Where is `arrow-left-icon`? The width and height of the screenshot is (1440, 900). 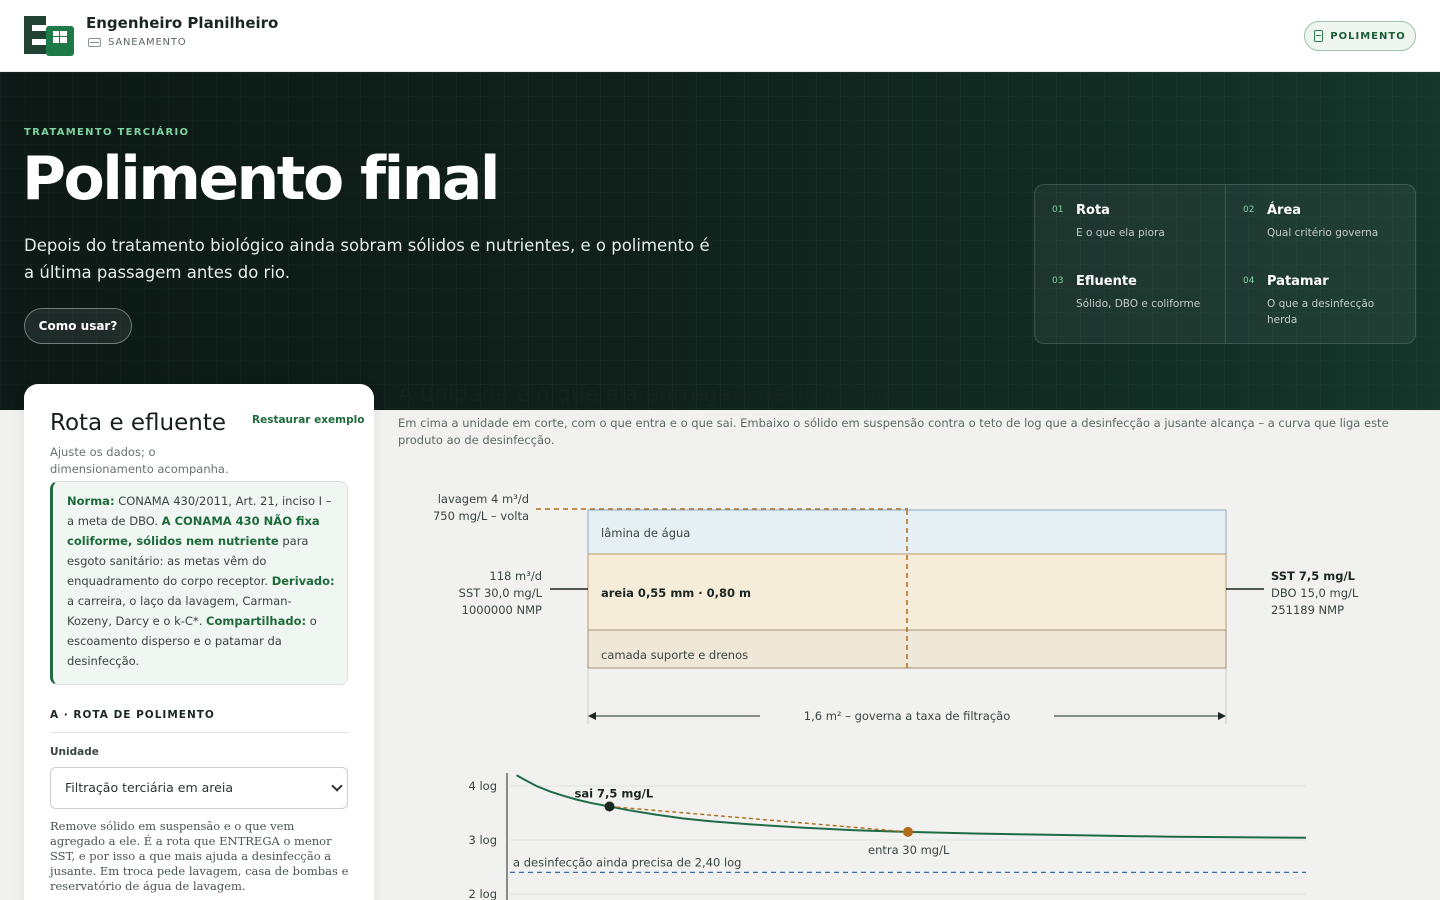
arrow-left-icon is located at coordinates (592, 716).